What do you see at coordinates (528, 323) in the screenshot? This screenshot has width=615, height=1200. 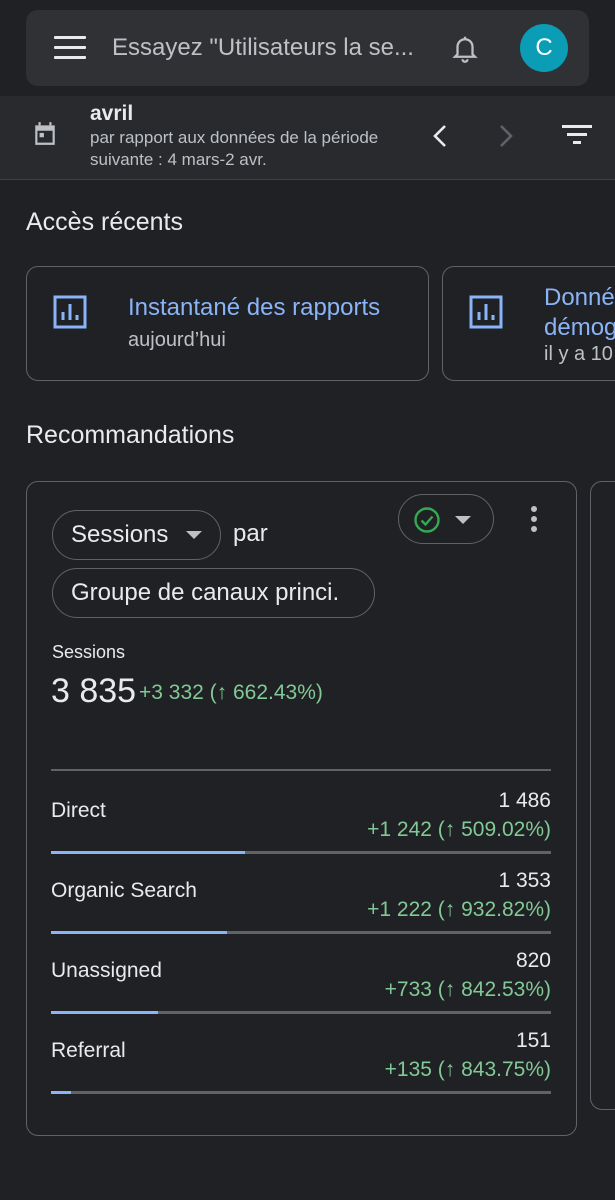 I see `recent-card-demographics: Donné démog il y a 10` at bounding box center [528, 323].